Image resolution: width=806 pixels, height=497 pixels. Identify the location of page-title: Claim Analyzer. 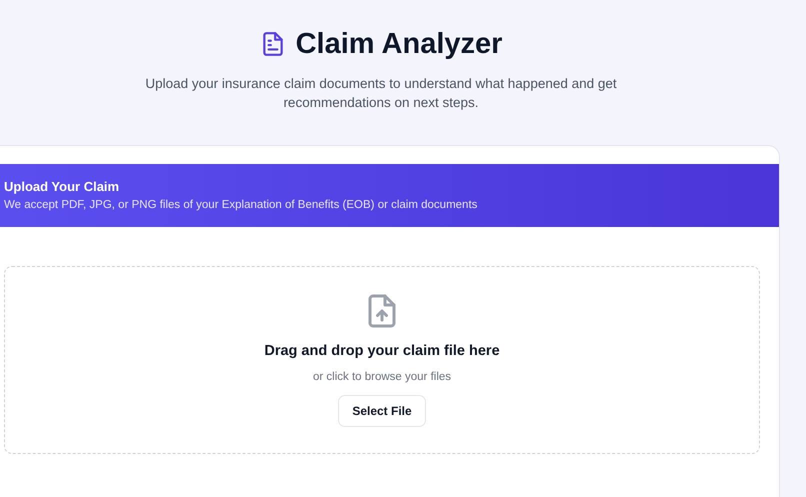
(399, 44).